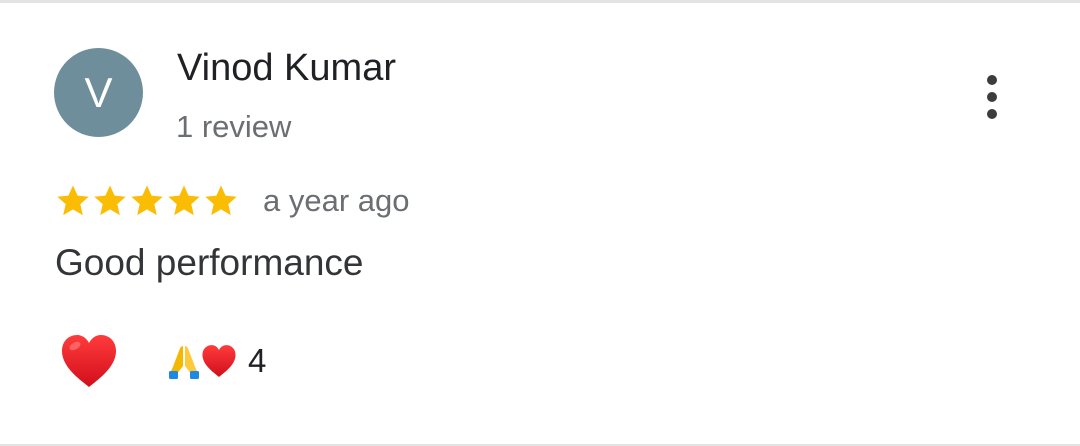 The width and height of the screenshot is (1080, 446). I want to click on review-time: a year ago, so click(336, 200).